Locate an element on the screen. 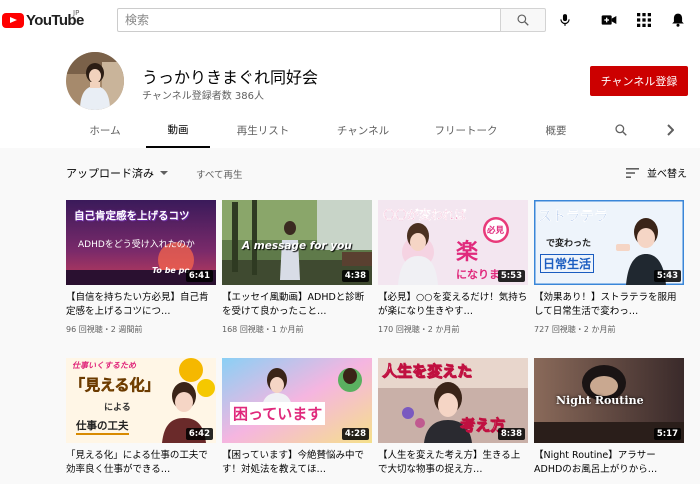 The width and height of the screenshot is (700, 484). video-meta: 727 回視聴・2 か月前 is located at coordinates (575, 329).